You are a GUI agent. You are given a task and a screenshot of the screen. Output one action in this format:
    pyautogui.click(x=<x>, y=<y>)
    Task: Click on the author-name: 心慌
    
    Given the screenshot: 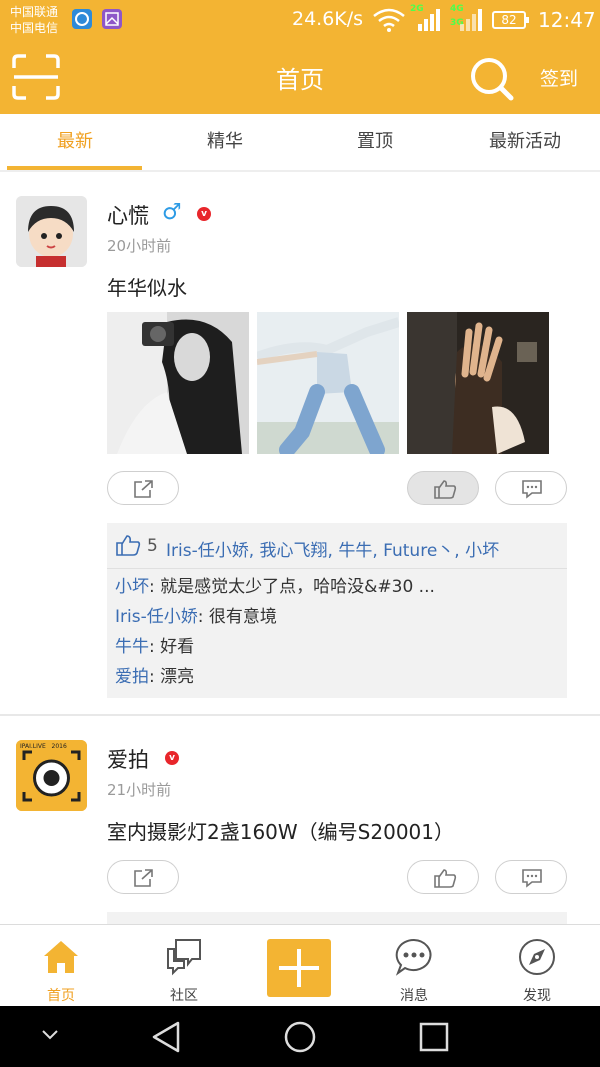 What is the action you would take?
    pyautogui.click(x=128, y=215)
    